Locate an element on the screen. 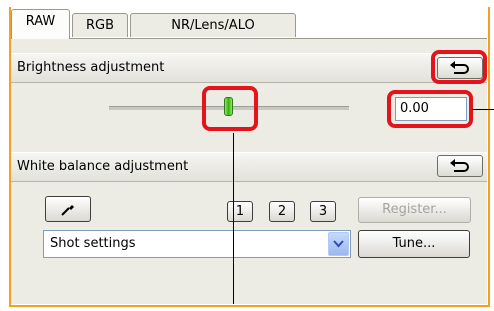  tab-raw: RAW is located at coordinates (40, 24).